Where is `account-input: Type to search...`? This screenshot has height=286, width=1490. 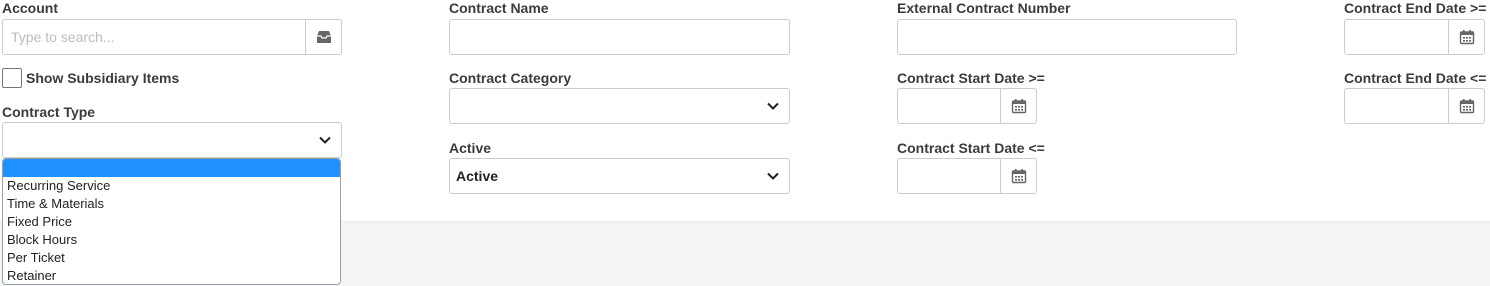 account-input: Type to search... is located at coordinates (172, 37).